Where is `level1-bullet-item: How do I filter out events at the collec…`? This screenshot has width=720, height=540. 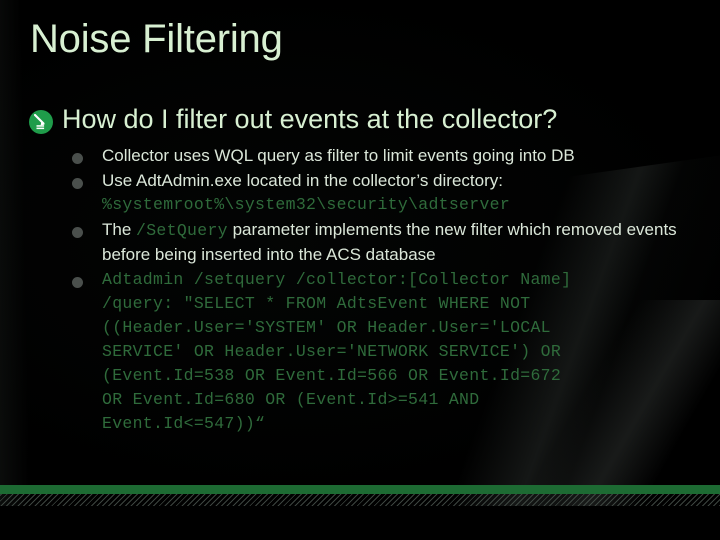 level1-bullet-item: How do I filter out events at the collec… is located at coordinates (362, 119).